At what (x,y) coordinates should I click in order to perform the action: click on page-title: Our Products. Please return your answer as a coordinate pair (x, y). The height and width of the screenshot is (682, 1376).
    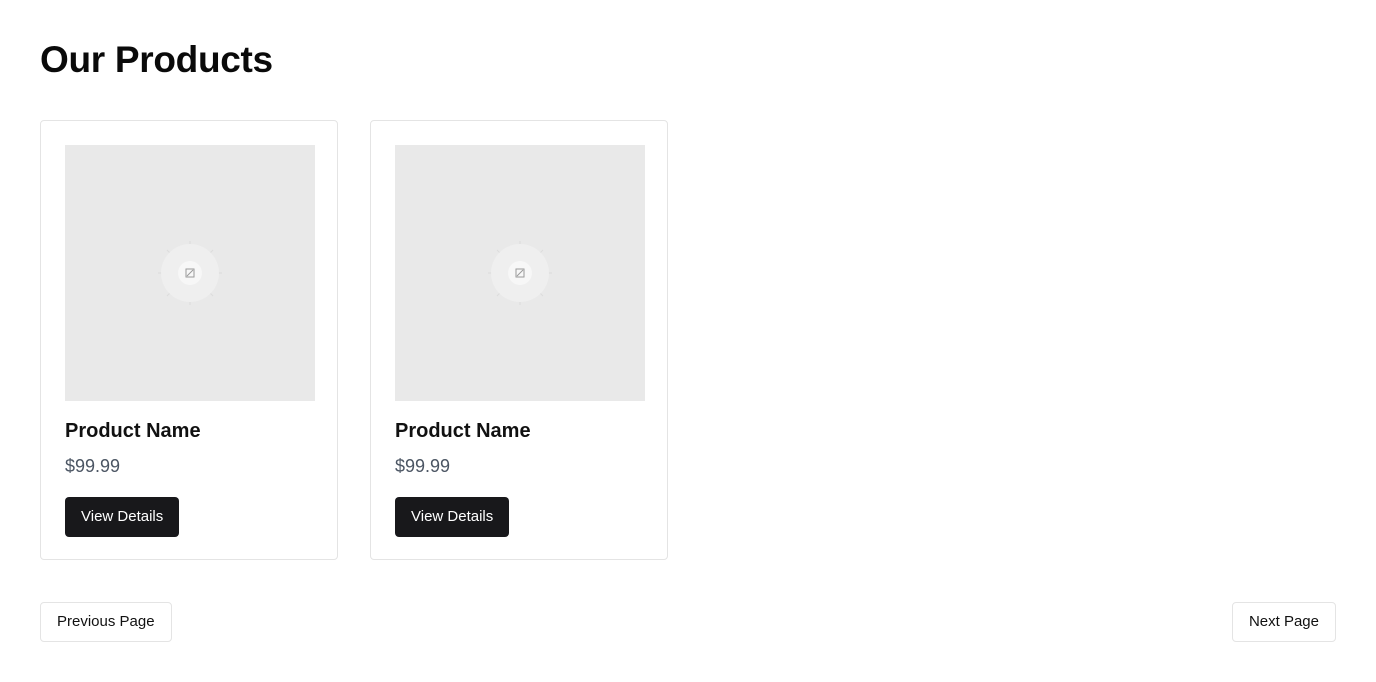
    Looking at the image, I should click on (156, 59).